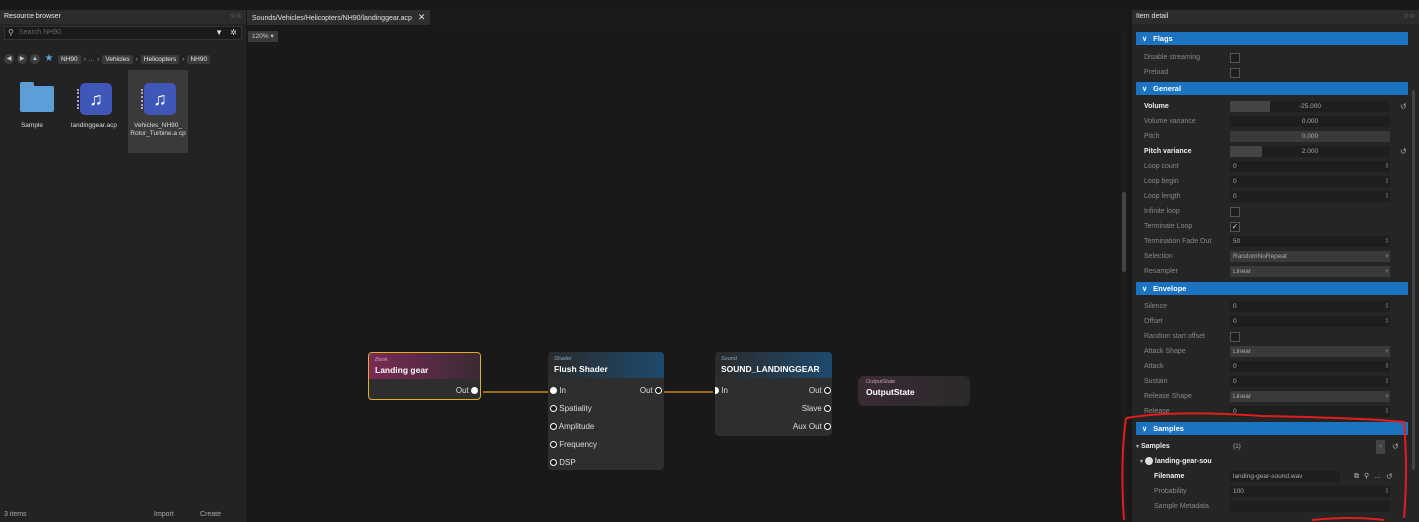 This screenshot has height=522, width=1419. Describe the element at coordinates (1310, 366) in the screenshot. I see `attack-input: 0` at that location.